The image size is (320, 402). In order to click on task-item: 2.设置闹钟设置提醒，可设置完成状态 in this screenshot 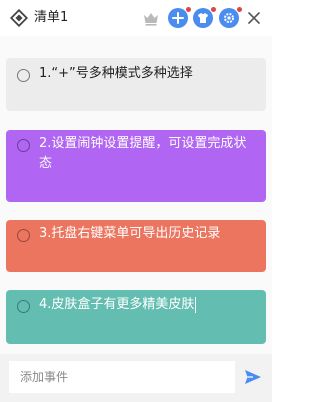, I will do `click(136, 166)`.